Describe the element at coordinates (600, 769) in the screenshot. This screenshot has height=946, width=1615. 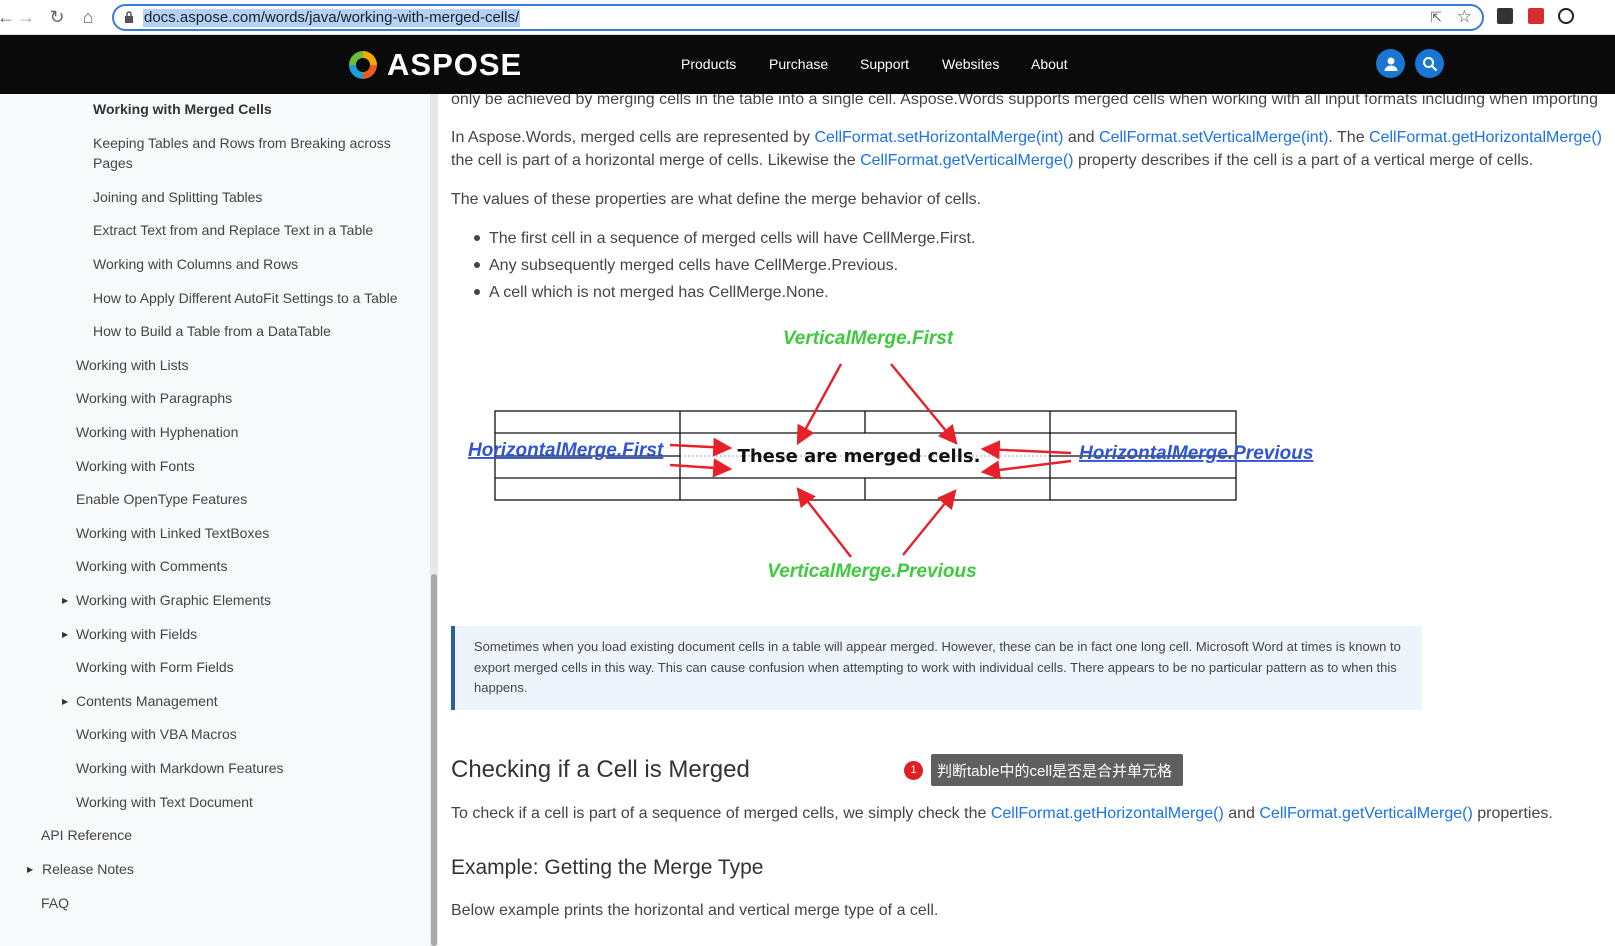
I see `heading-checking-merged: Checking if a Cell is Merged` at that location.